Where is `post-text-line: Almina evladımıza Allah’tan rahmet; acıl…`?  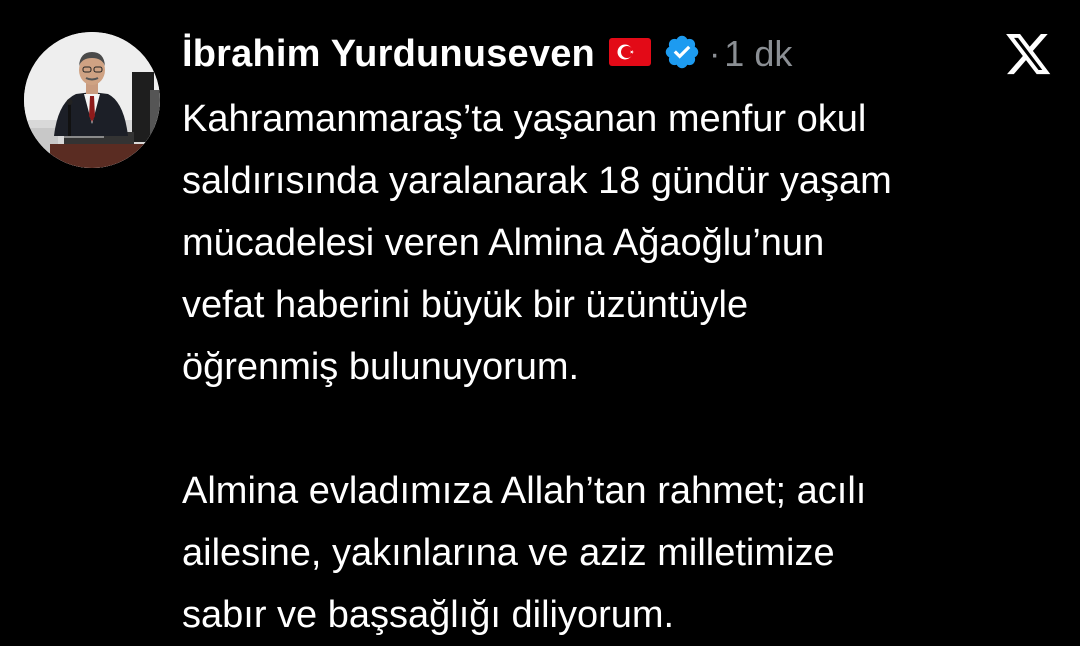 post-text-line: Almina evladımıza Allah’tan rahmet; acıl… is located at coordinates (524, 491).